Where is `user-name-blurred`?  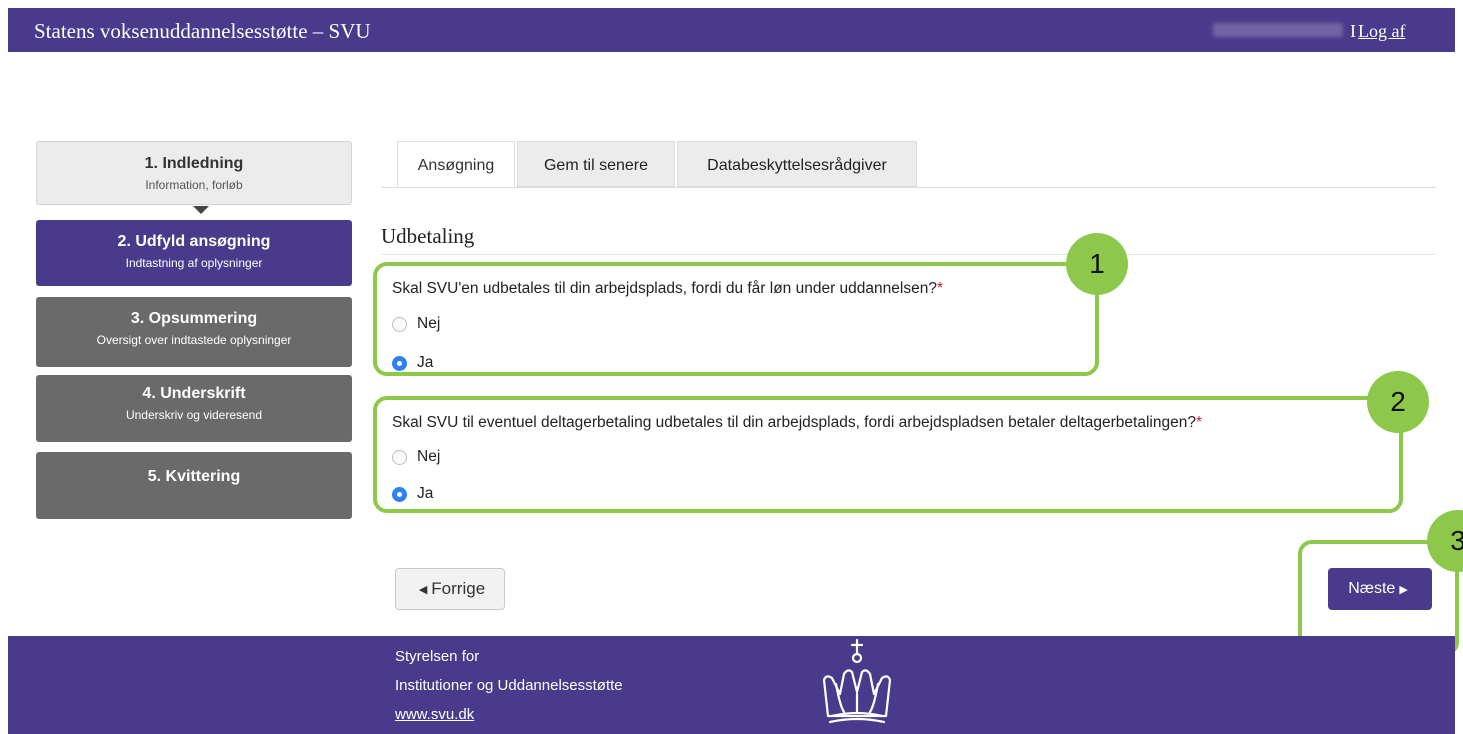
user-name-blurred is located at coordinates (1278, 30).